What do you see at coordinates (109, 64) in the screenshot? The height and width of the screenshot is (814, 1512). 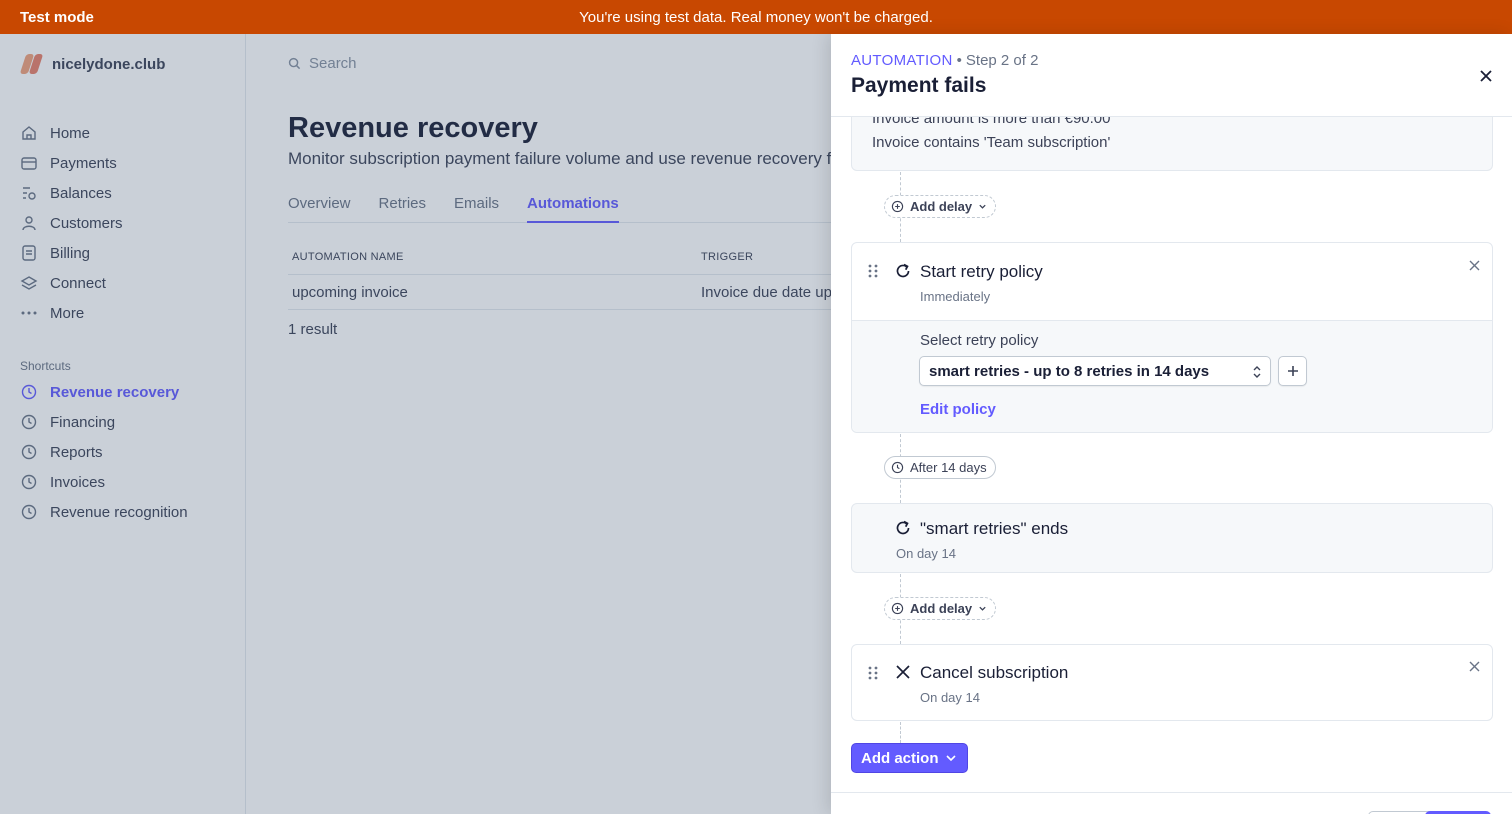 I see `brand-name: nicelydone.club` at bounding box center [109, 64].